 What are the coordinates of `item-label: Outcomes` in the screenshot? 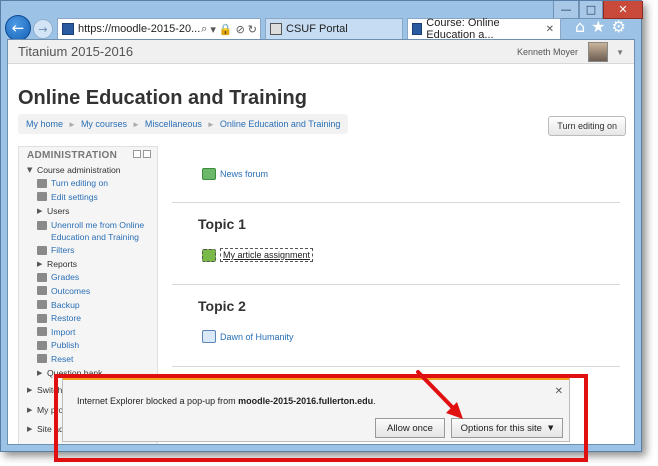 It's located at (71, 290).